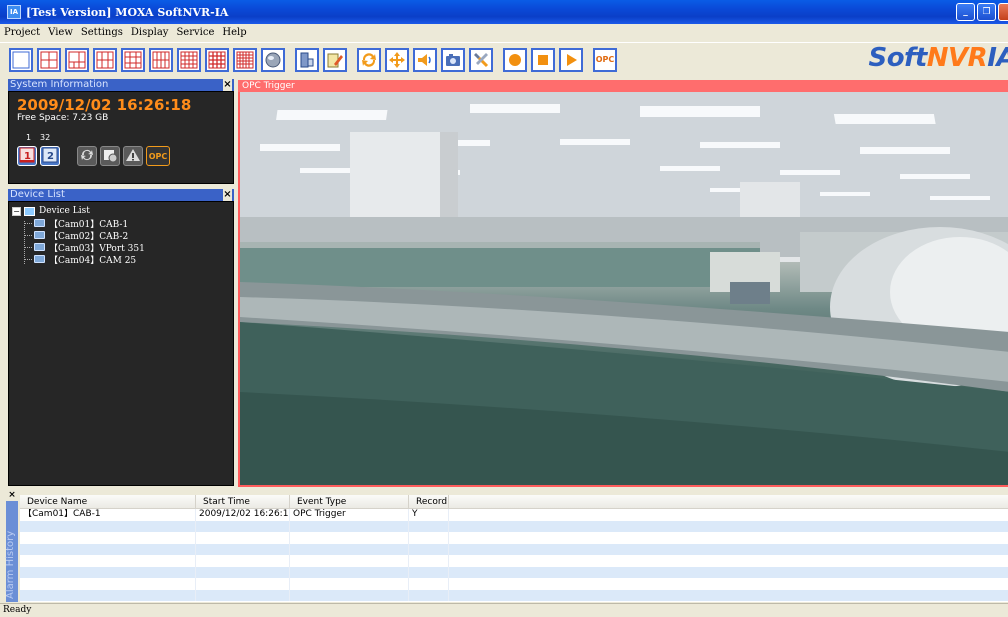 This screenshot has width=1008, height=617. I want to click on column-event-type: Event Type, so click(349, 501).